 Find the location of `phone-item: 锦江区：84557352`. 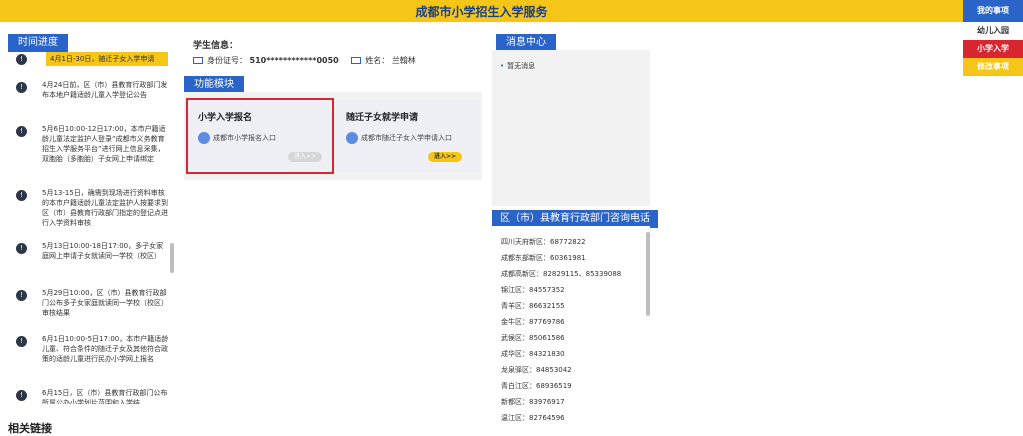

phone-item: 锦江区：84557352 is located at coordinates (533, 290).